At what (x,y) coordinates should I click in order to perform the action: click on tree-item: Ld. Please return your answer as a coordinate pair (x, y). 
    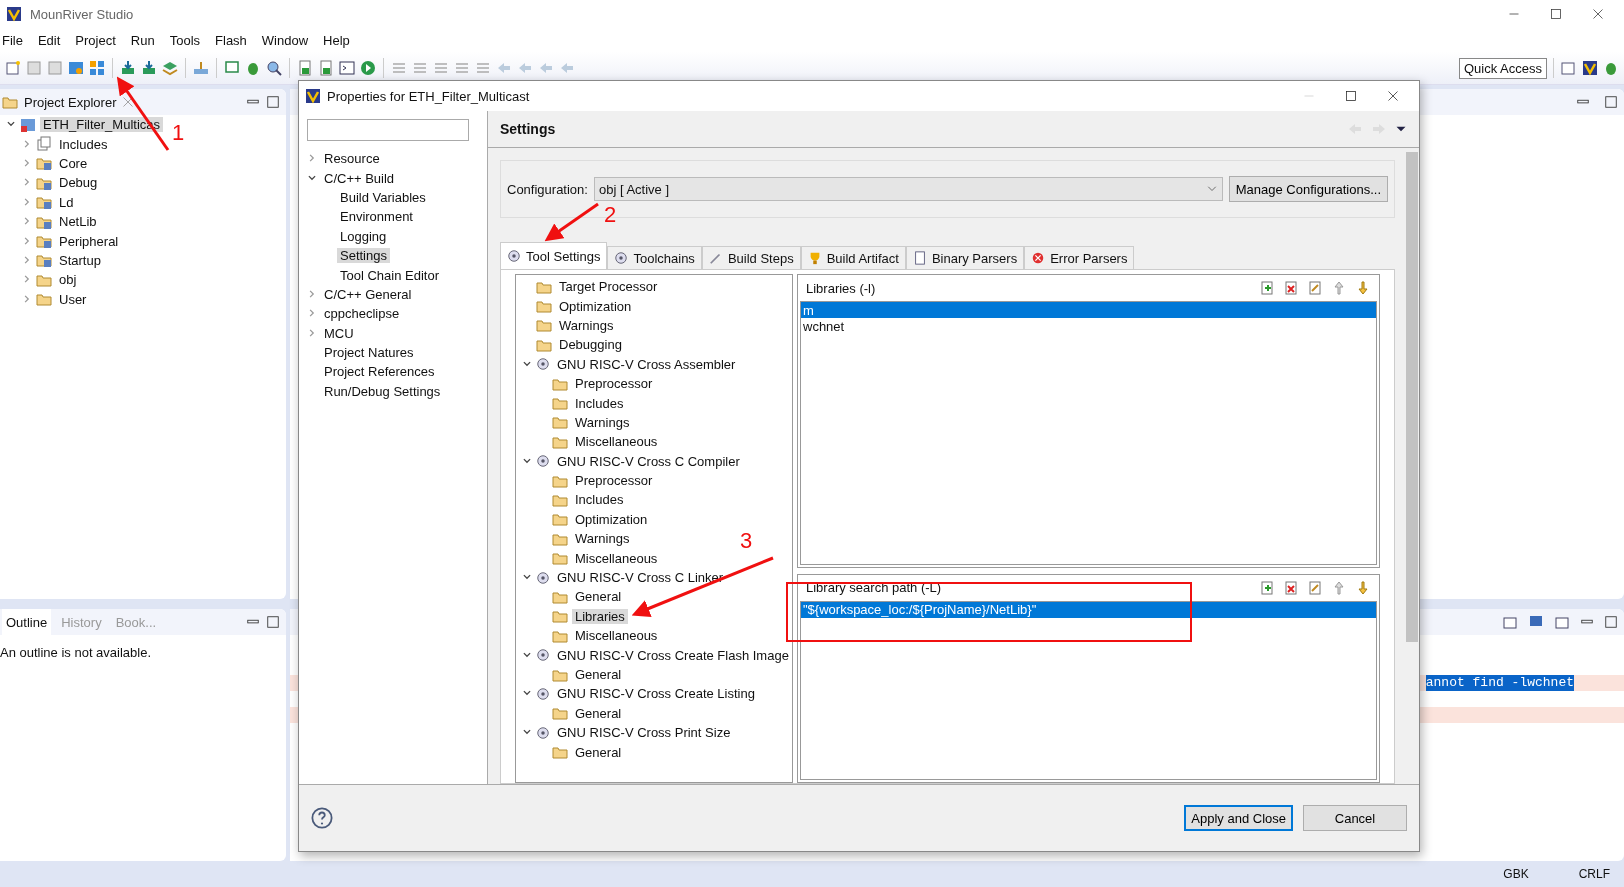
    Looking at the image, I should click on (38, 202).